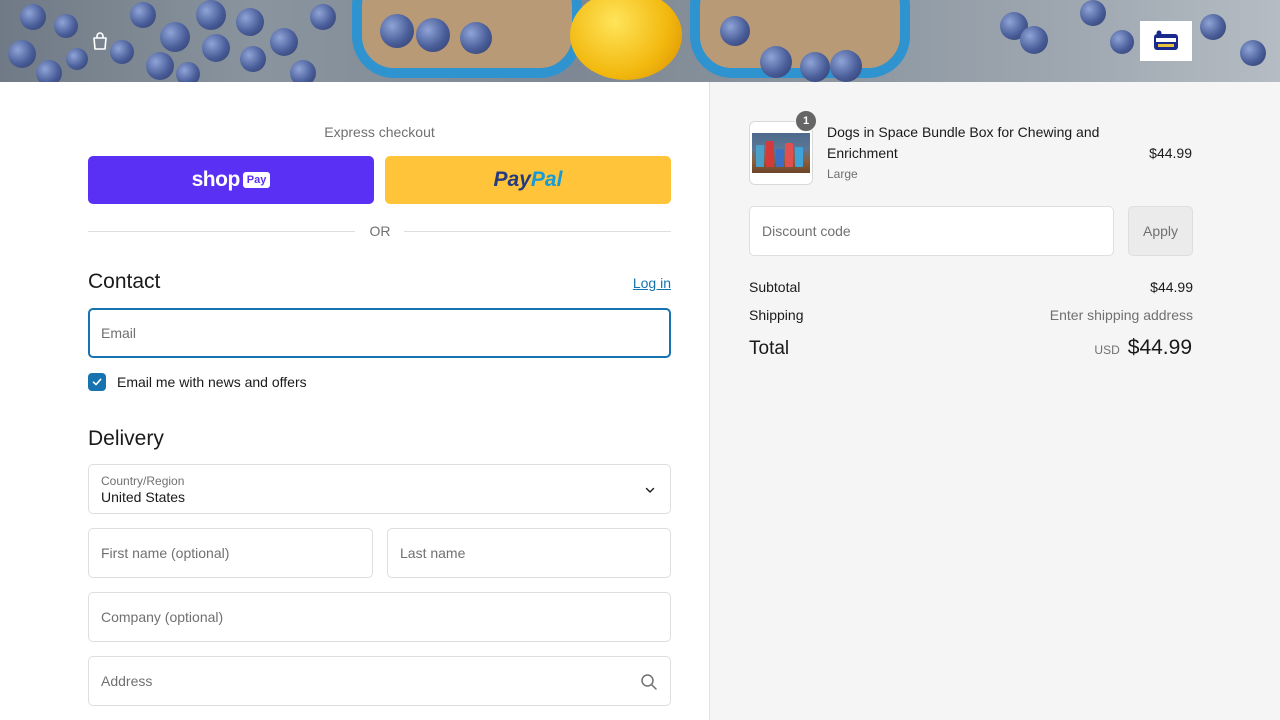 The image size is (1280, 720). Describe the element at coordinates (124, 281) in the screenshot. I see `contact-heading: Contact` at that location.